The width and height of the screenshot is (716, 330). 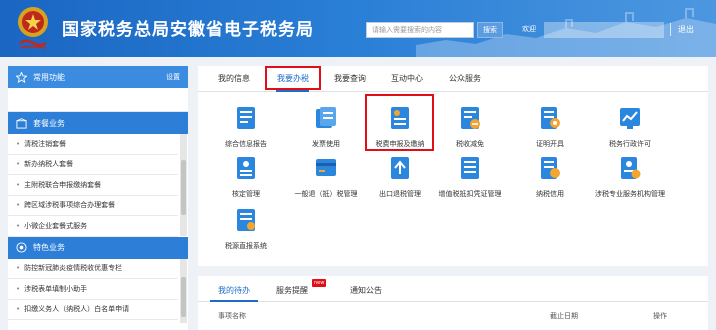 I want to click on agency-icon, so click(x=631, y=168).